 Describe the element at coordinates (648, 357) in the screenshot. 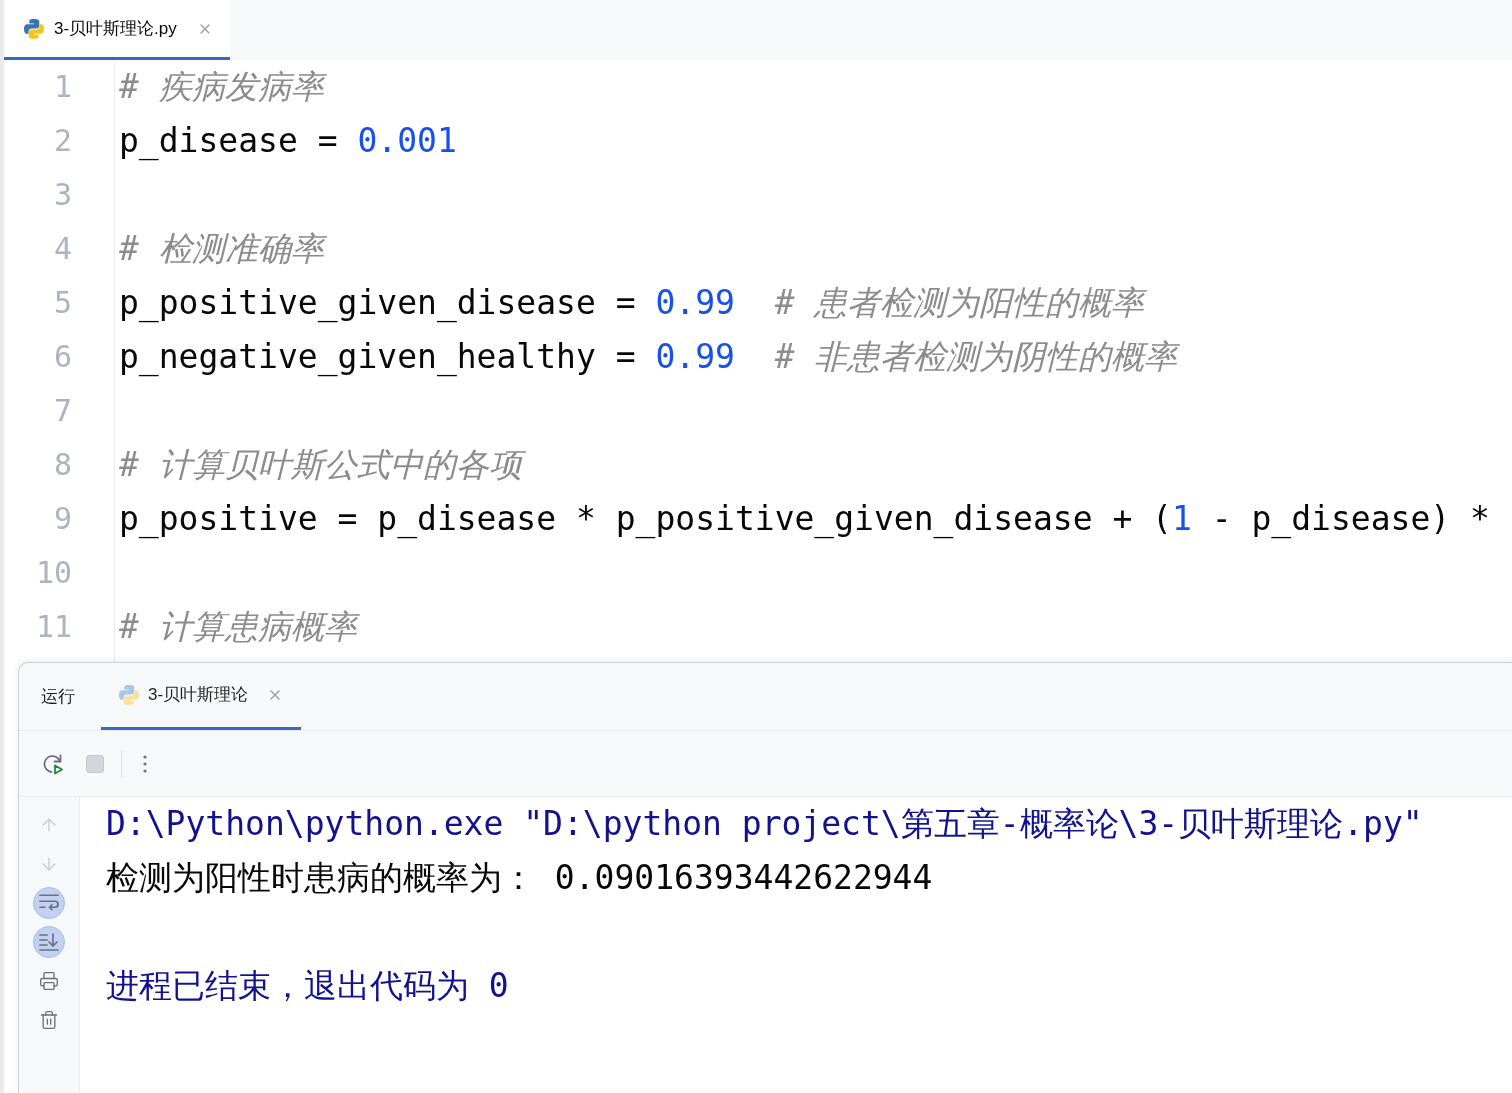

I see `code-line: p_negative_given_healthy = 0.99 # 非患者检测为阴性的概率` at that location.